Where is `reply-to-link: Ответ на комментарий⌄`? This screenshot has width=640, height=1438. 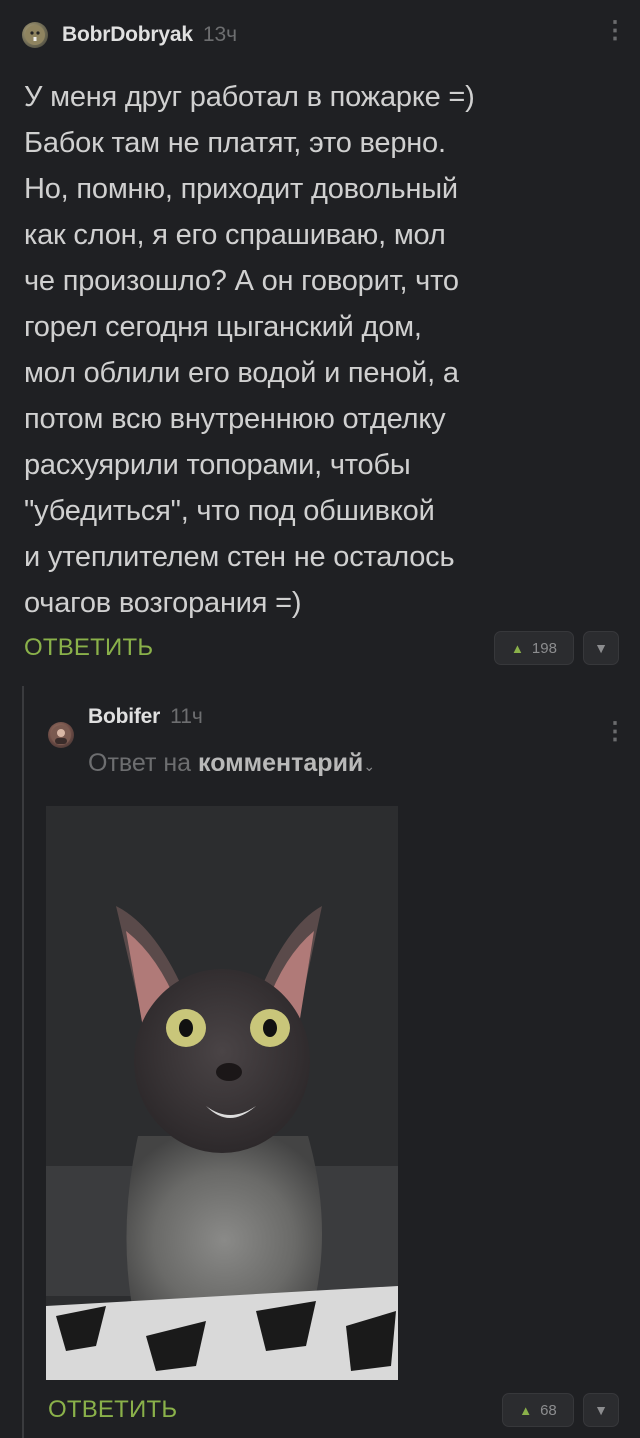 reply-to-link: Ответ на комментарий⌄ is located at coordinates (231, 763).